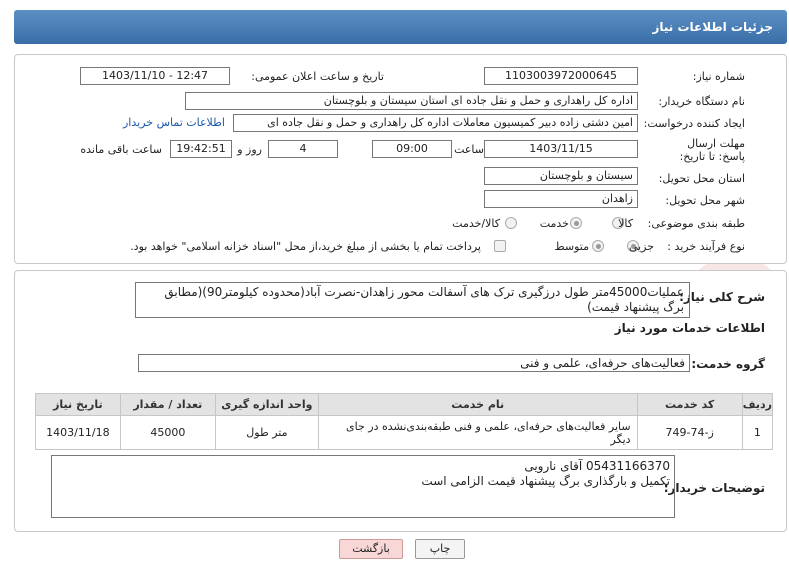 The image size is (789, 574). Describe the element at coordinates (689, 432) in the screenshot. I see `cell-code: ز-74-749` at that location.